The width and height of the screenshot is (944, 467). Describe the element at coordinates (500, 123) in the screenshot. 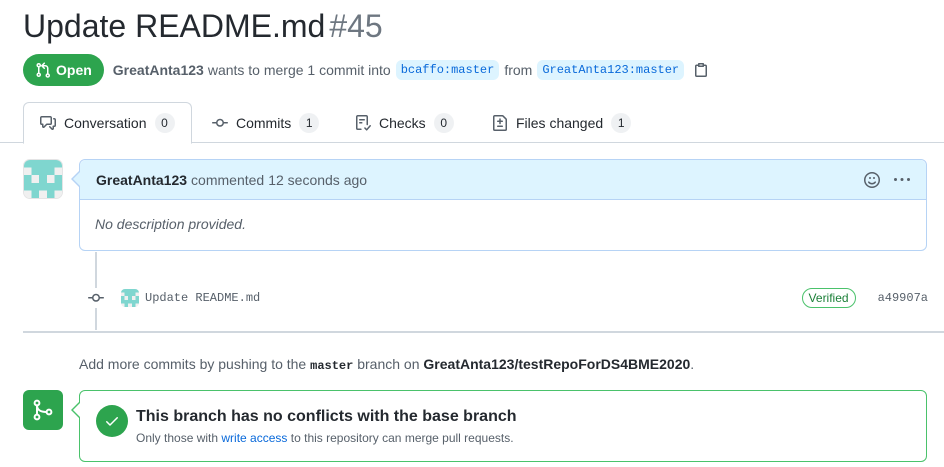

I see `file-diff-icon` at that location.